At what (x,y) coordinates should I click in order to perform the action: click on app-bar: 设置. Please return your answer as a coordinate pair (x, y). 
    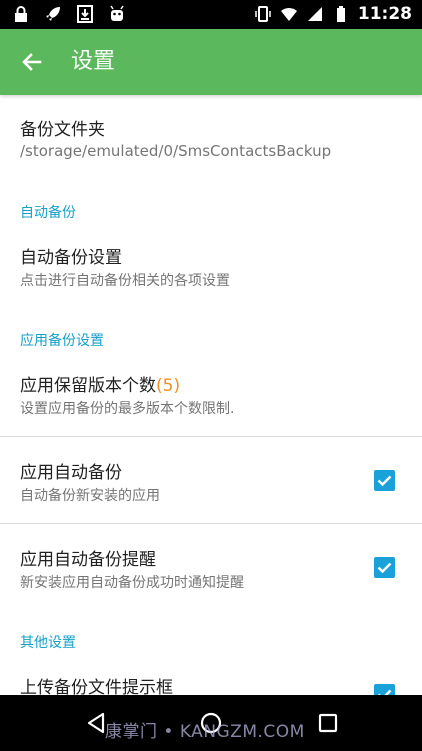
    Looking at the image, I should click on (211, 62).